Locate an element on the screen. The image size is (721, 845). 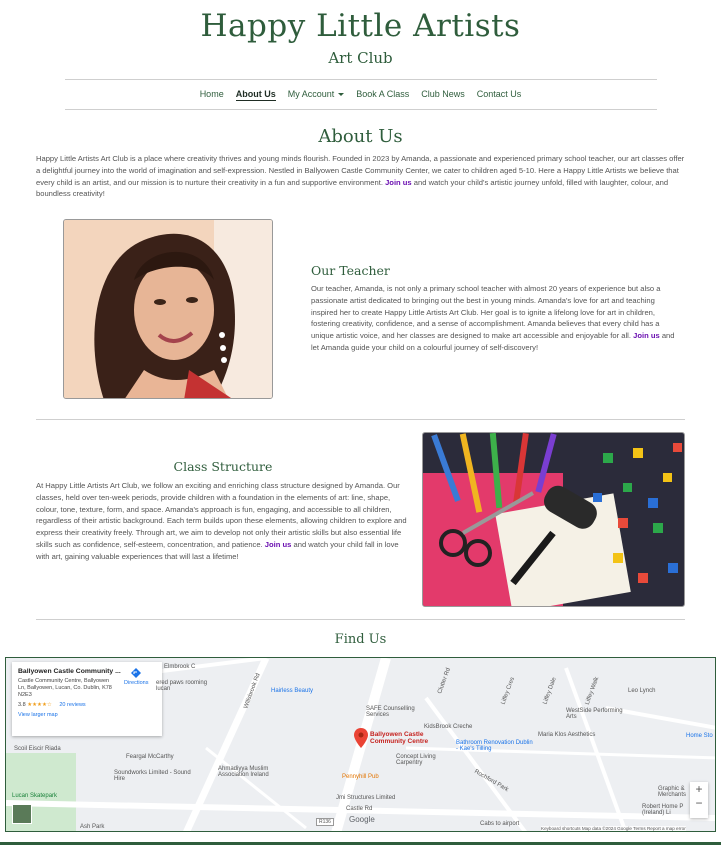
map-label: Hairless Beauty is located at coordinates (292, 691).